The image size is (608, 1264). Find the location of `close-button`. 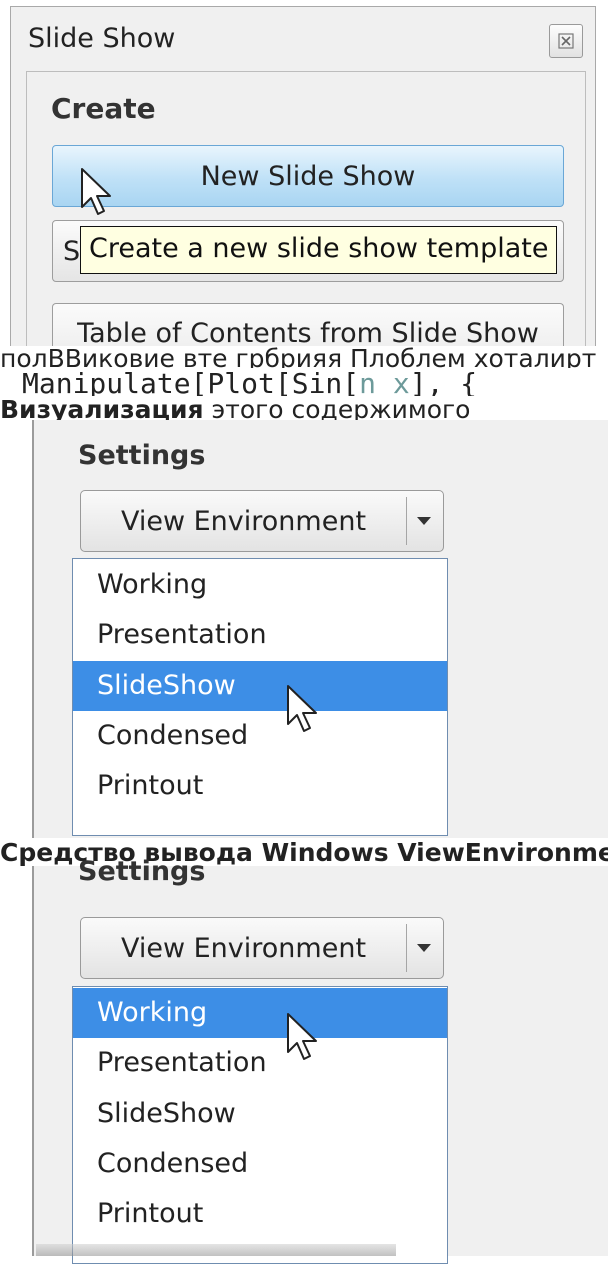

close-button is located at coordinates (566, 41).